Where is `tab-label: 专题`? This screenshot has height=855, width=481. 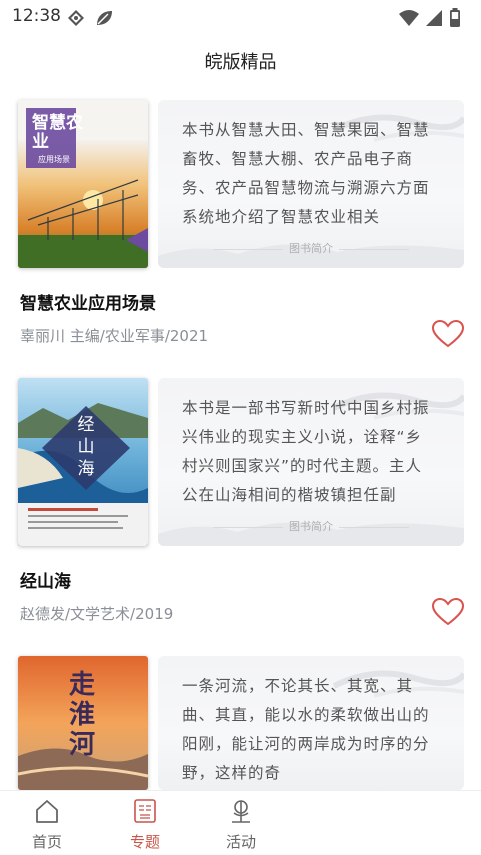
tab-label: 专题 is located at coordinates (144, 842).